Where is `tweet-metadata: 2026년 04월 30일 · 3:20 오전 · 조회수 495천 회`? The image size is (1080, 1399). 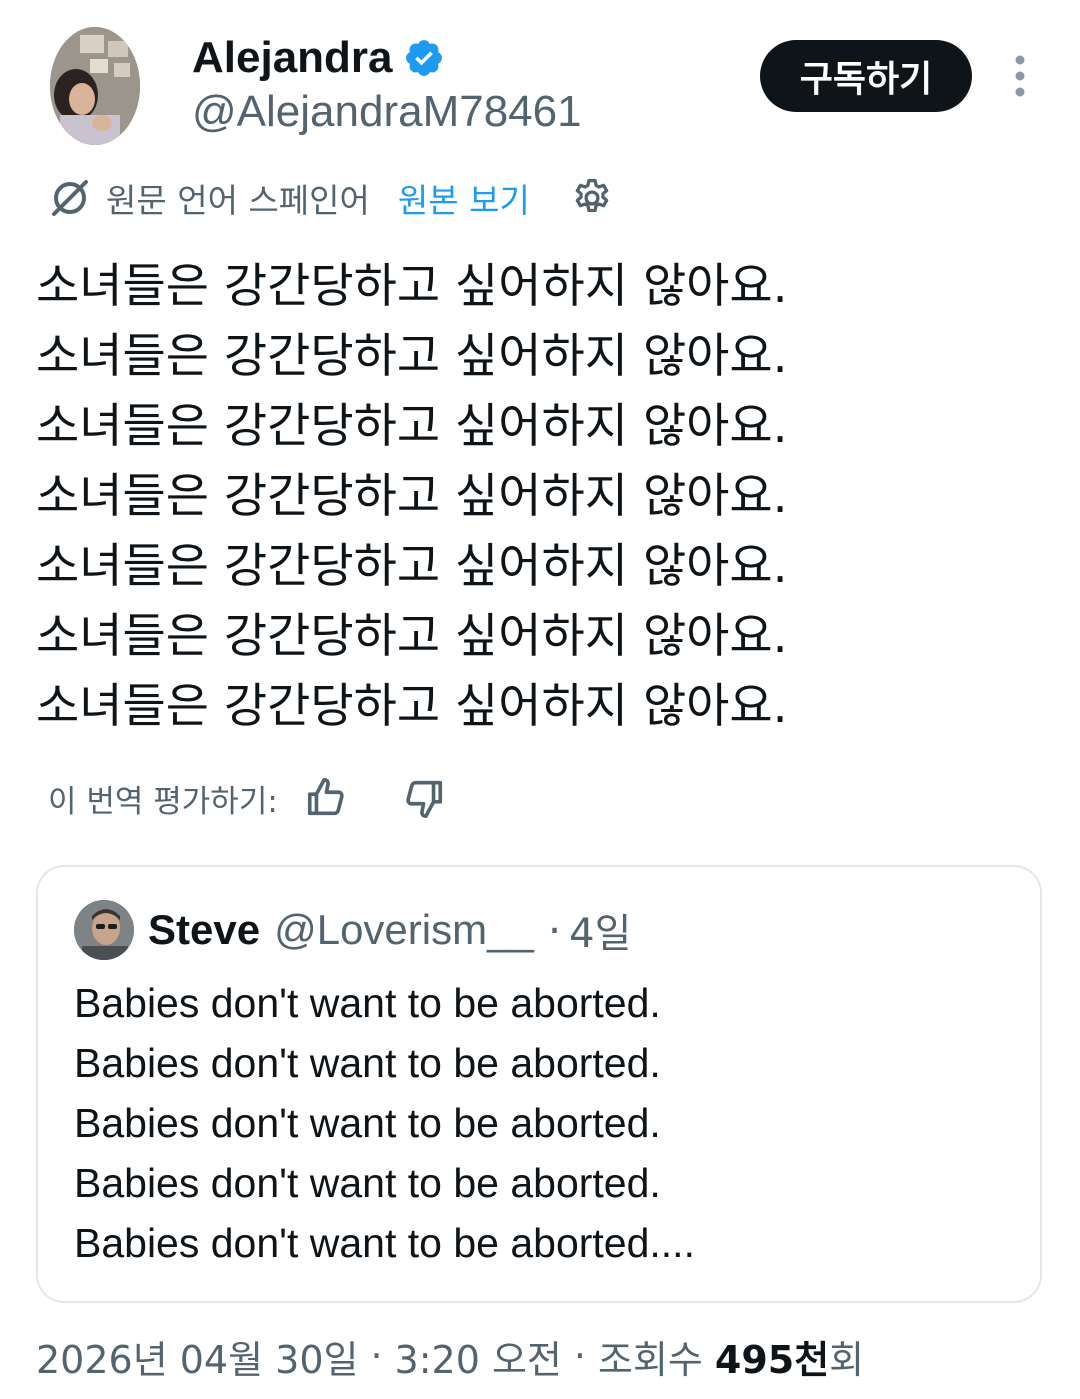
tweet-metadata: 2026년 04월 30일 · 3:20 오전 · 조회수 495천 회 is located at coordinates (450, 1356).